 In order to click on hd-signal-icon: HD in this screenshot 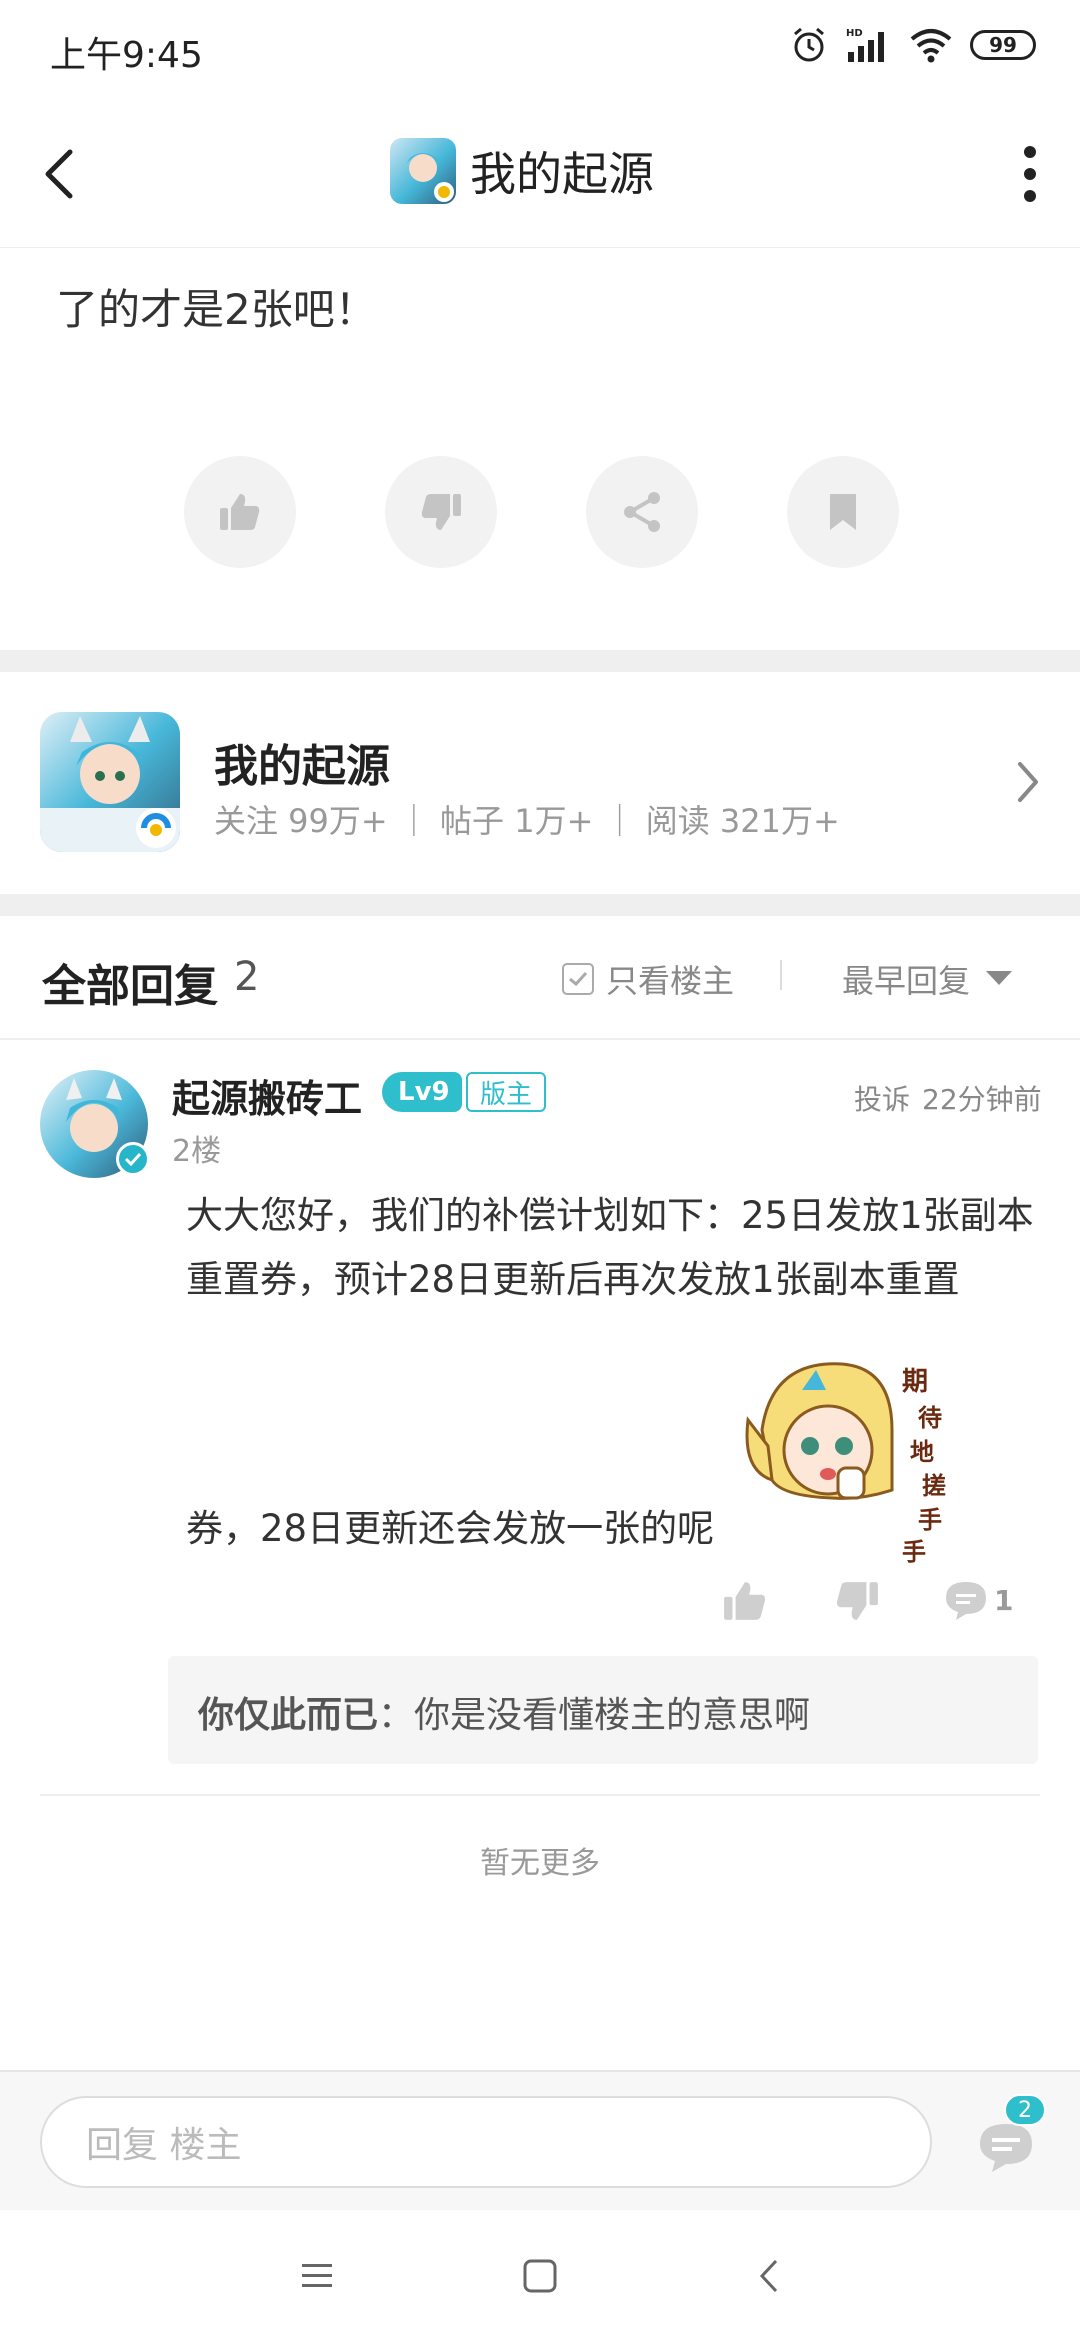, I will do `click(865, 45)`.